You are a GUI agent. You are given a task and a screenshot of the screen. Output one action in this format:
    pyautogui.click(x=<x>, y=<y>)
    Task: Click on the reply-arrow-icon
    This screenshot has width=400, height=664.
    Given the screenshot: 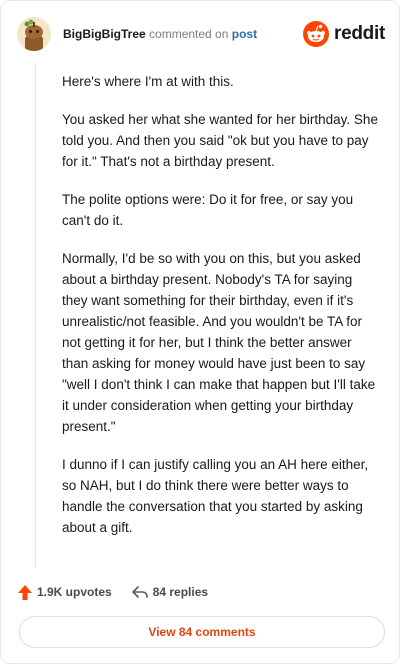 What is the action you would take?
    pyautogui.click(x=139, y=592)
    